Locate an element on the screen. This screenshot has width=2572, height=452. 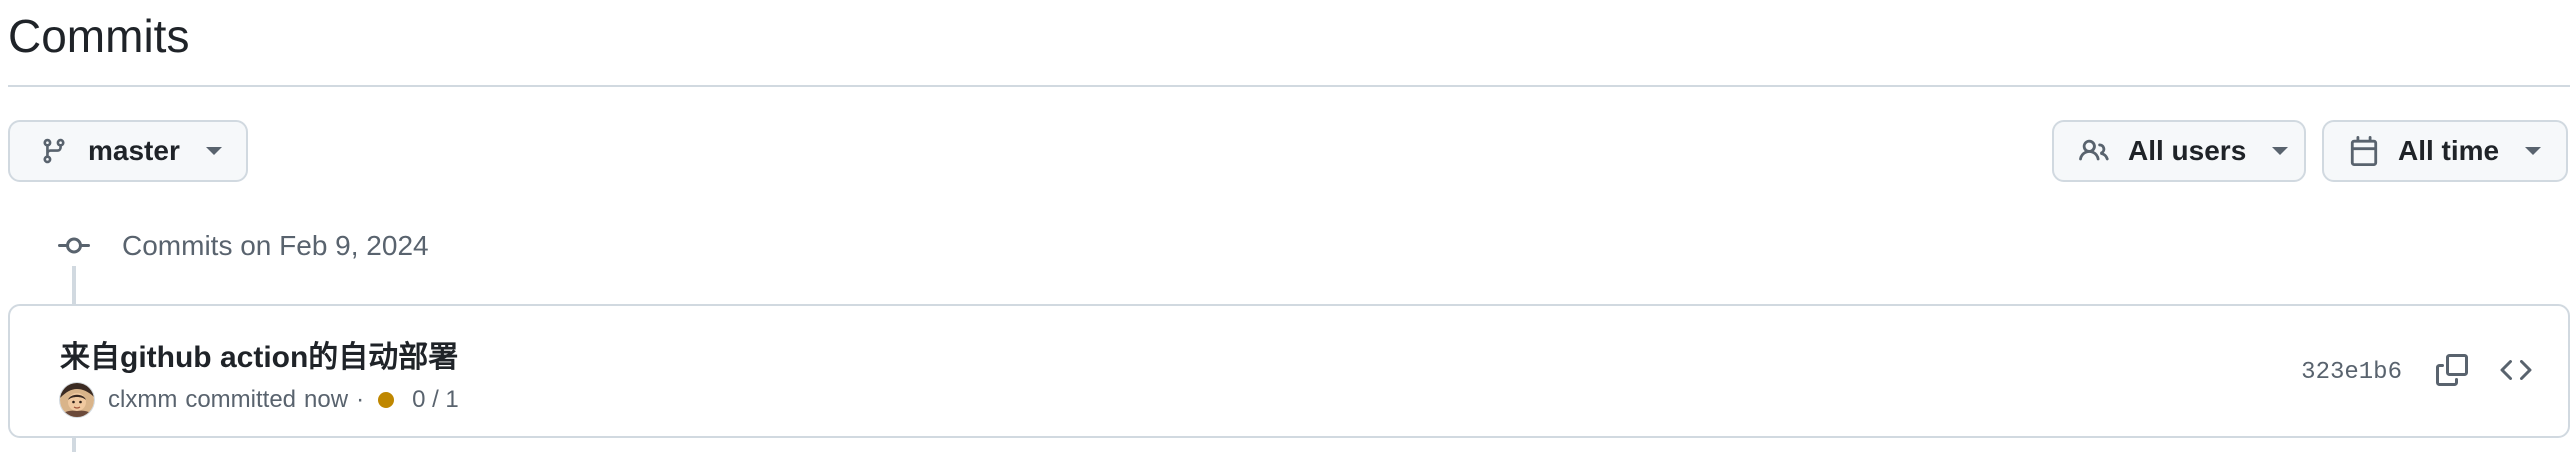
author-avatar is located at coordinates (77, 400).